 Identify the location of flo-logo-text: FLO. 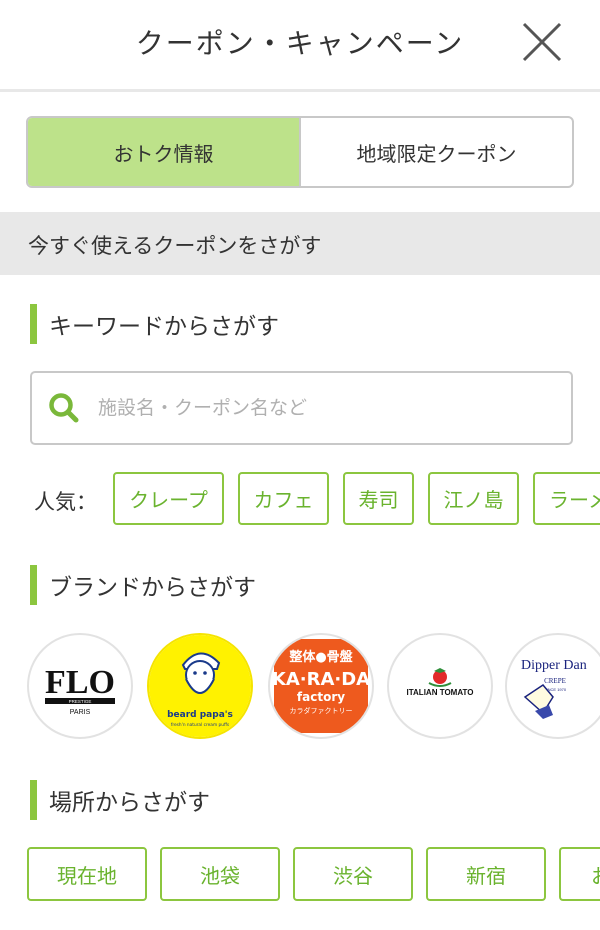
(80, 682).